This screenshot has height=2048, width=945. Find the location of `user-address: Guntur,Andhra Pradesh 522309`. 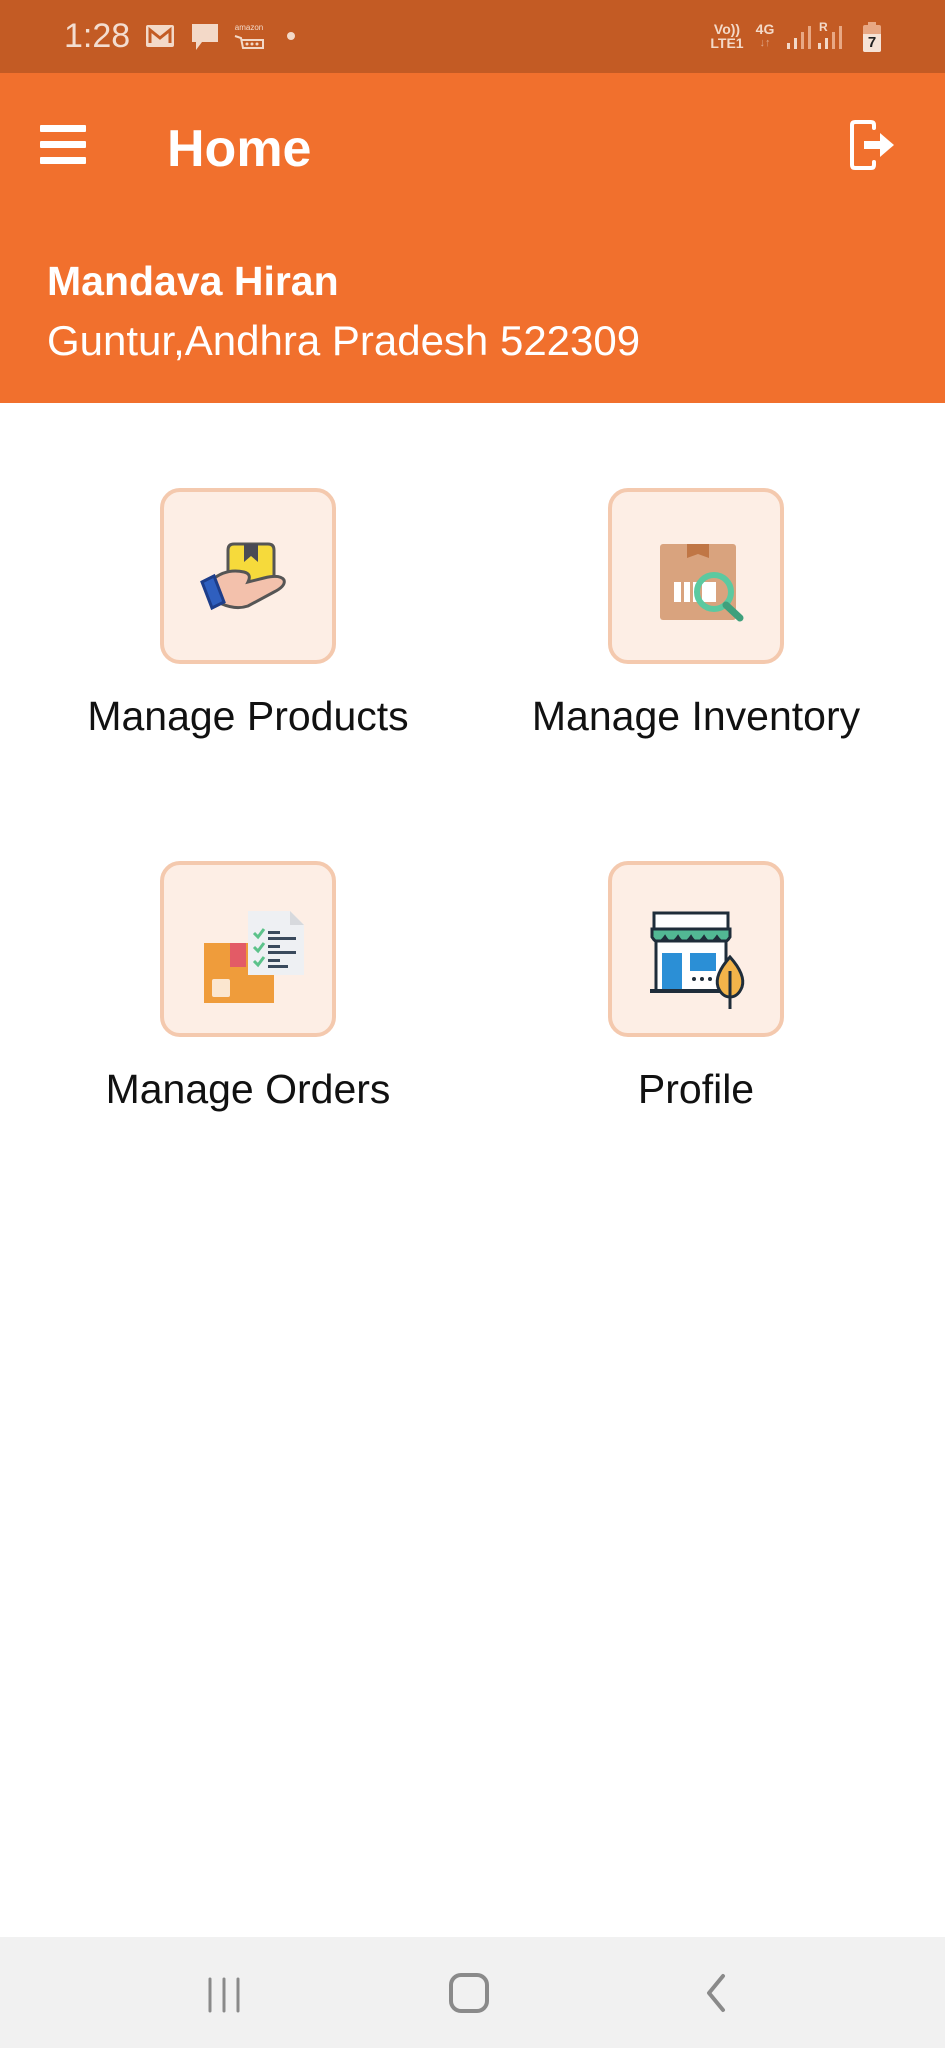

user-address: Guntur,Andhra Pradesh 522309 is located at coordinates (344, 340).